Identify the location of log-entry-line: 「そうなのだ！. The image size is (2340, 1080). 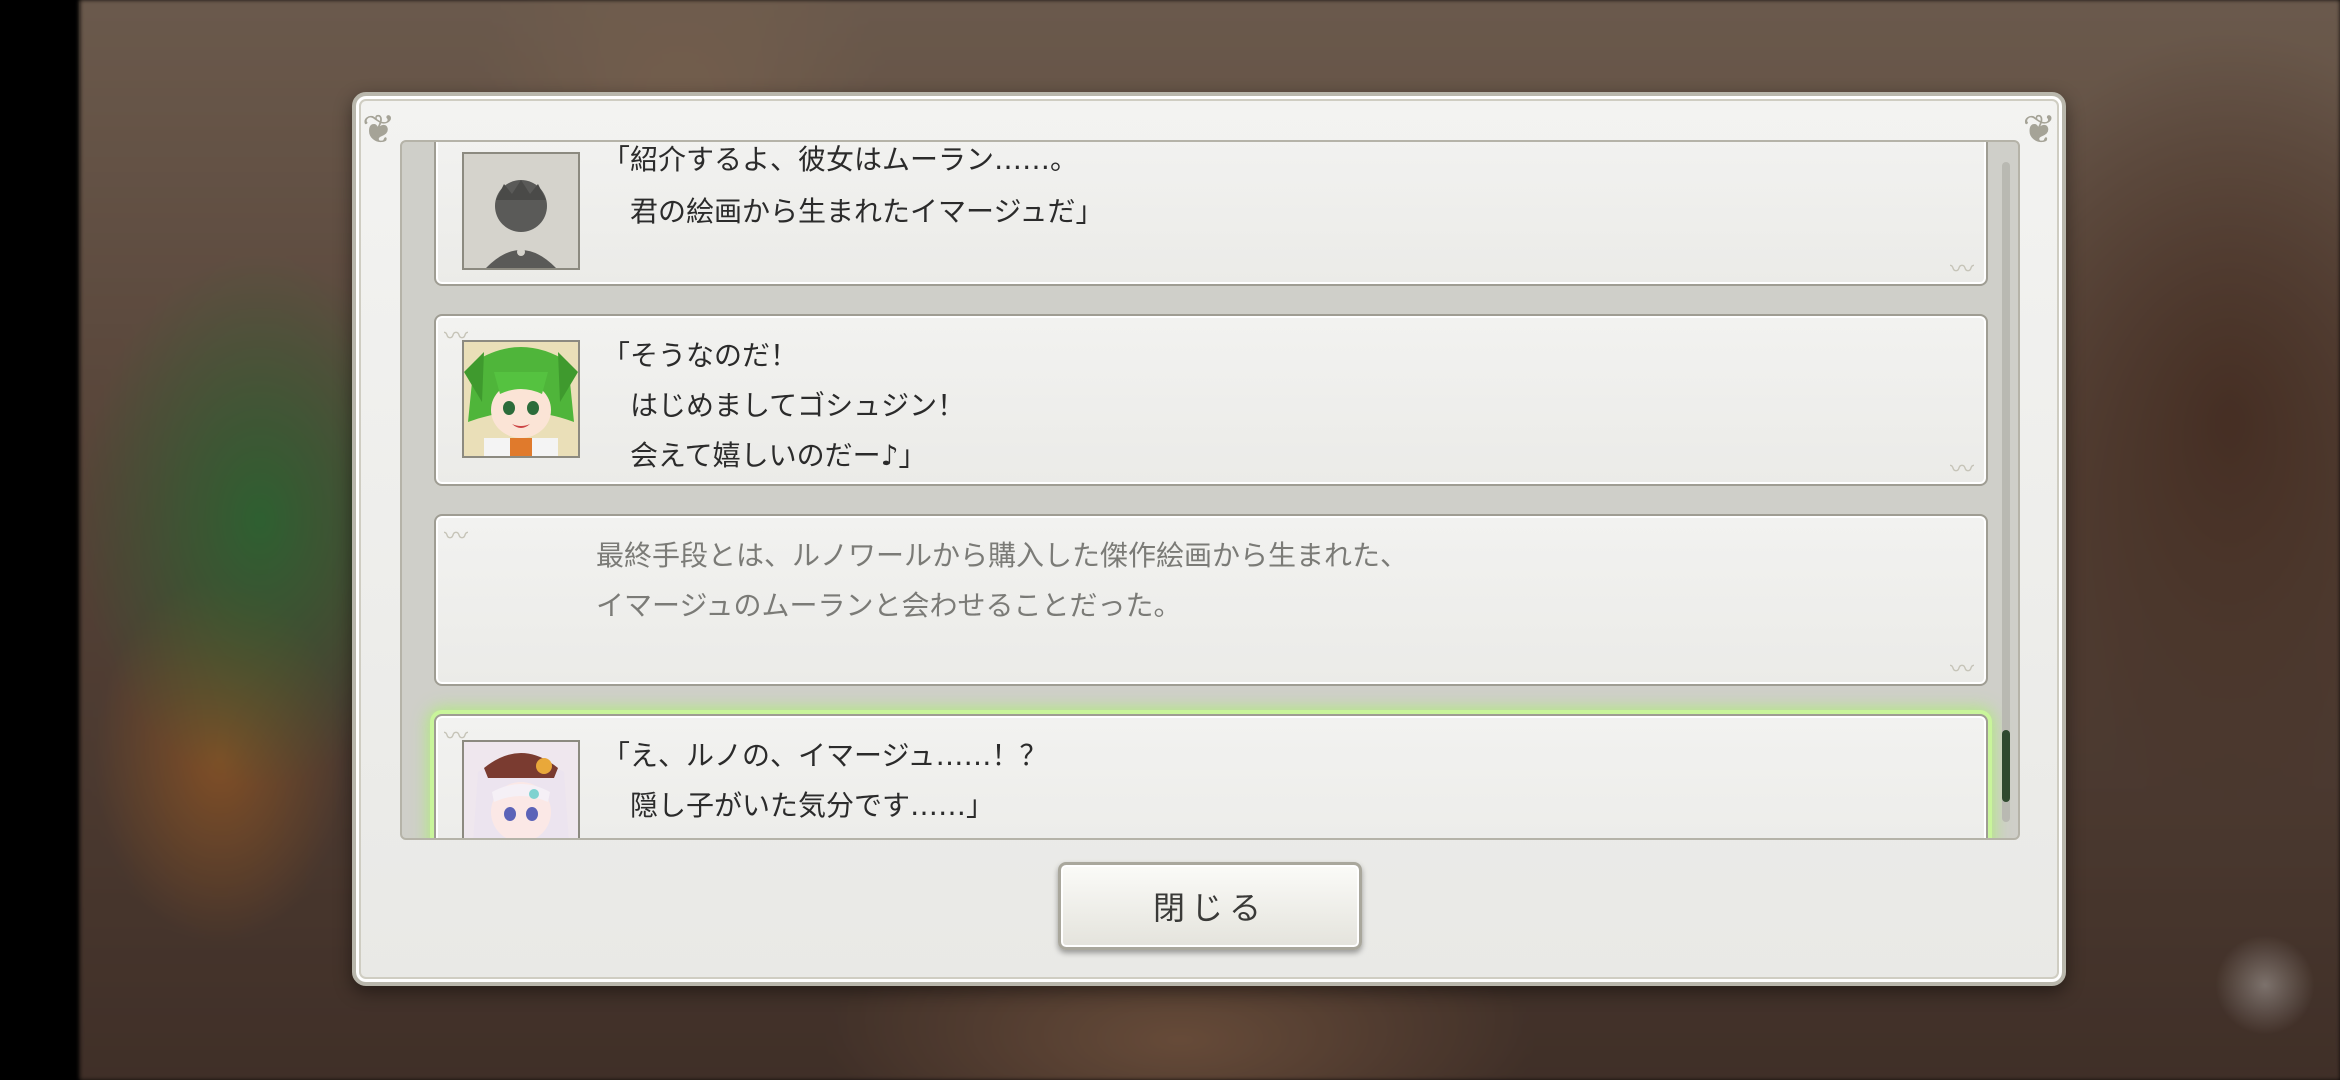
(700, 355).